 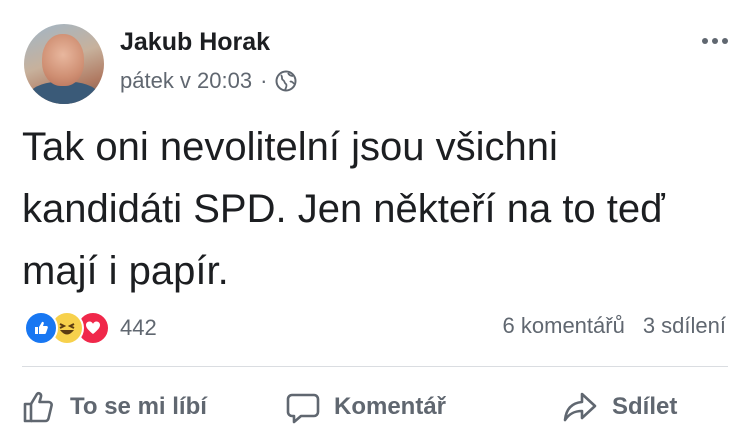 What do you see at coordinates (63, 60) in the screenshot?
I see `avatar-face` at bounding box center [63, 60].